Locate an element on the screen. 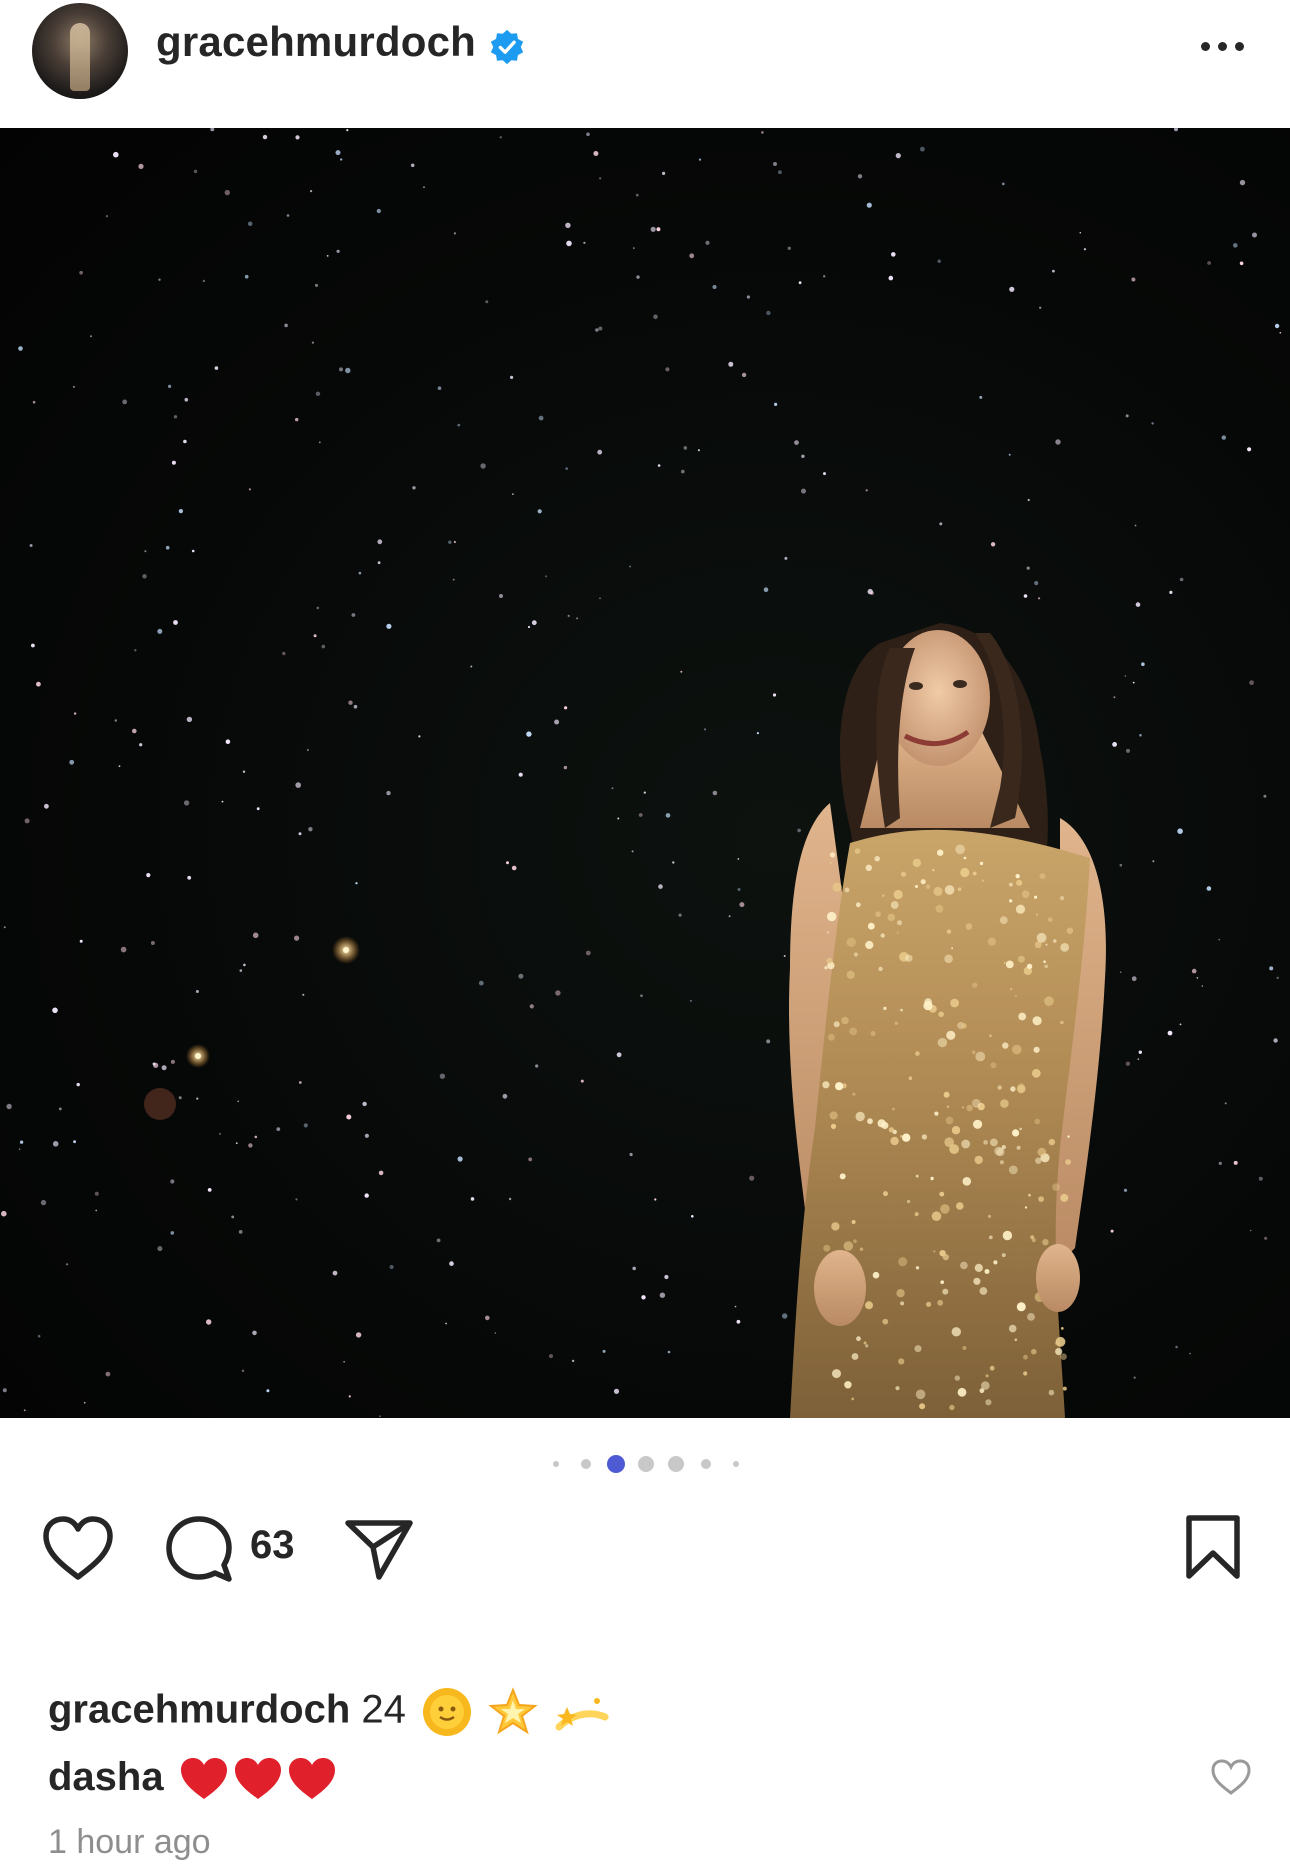  post-timestamp: 1 hour ago is located at coordinates (129, 1842).